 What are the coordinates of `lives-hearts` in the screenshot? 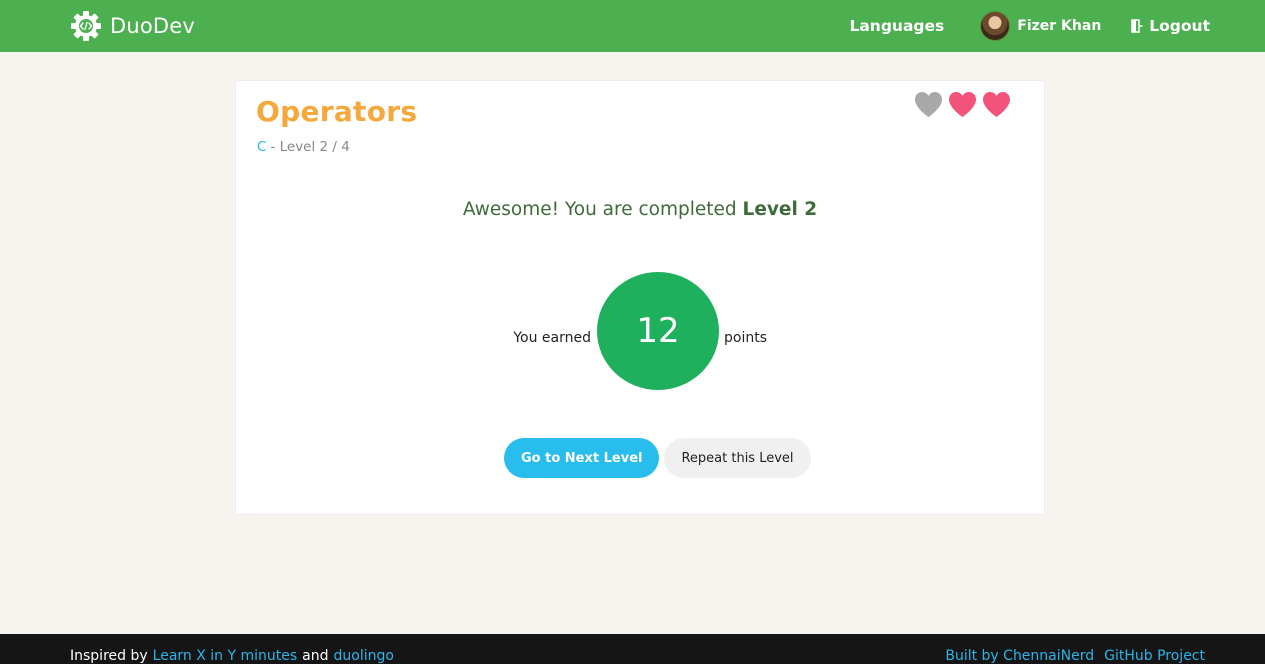 It's located at (962, 104).